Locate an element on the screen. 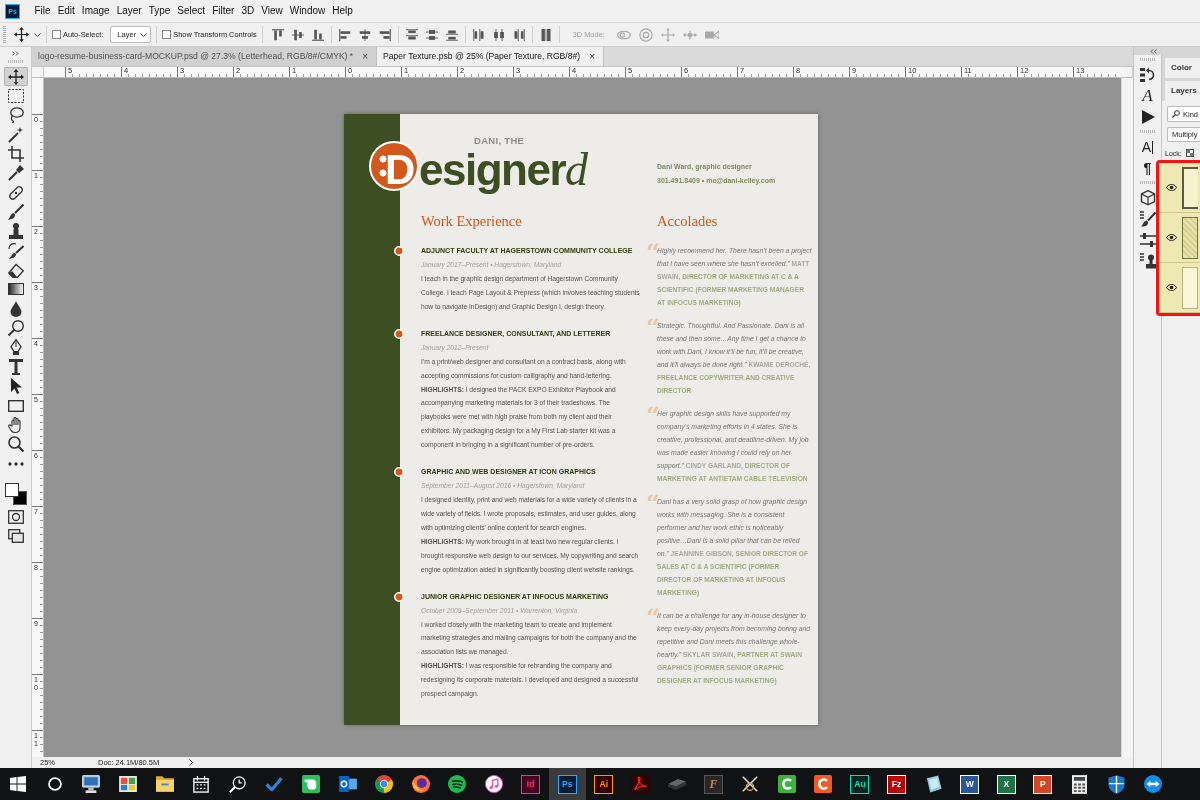 The height and width of the screenshot is (800, 1200). two-columns-icon is located at coordinates (545, 34).